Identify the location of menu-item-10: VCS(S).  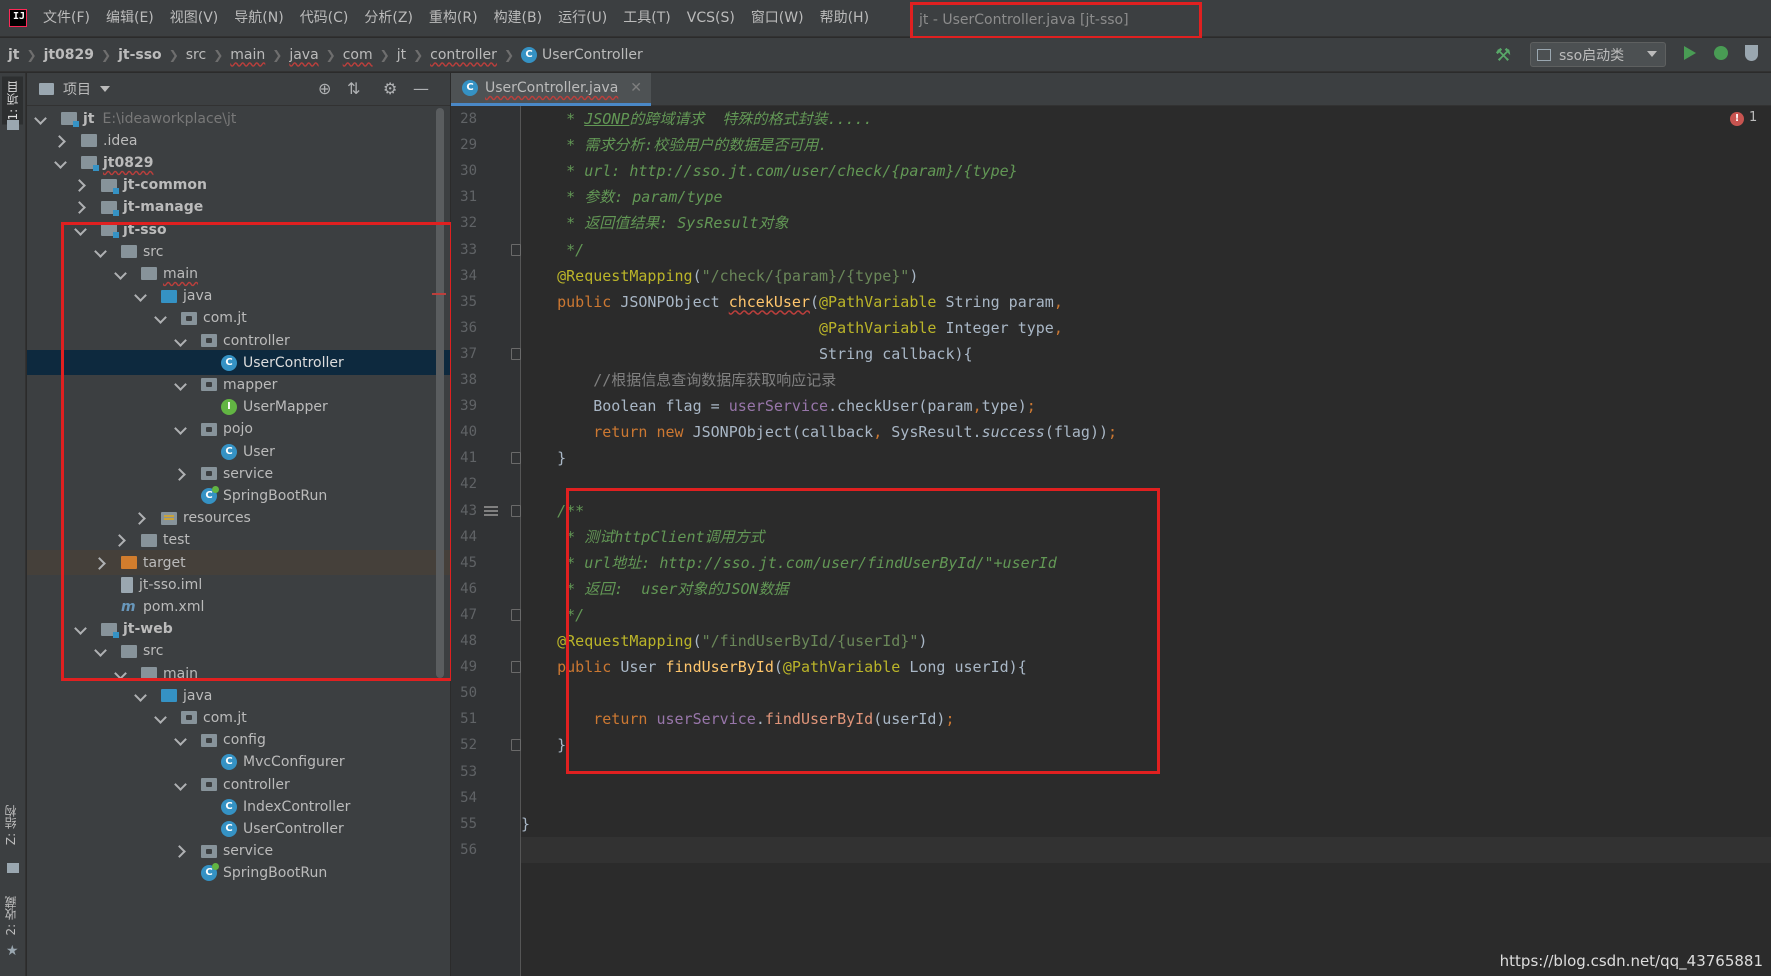
(711, 18).